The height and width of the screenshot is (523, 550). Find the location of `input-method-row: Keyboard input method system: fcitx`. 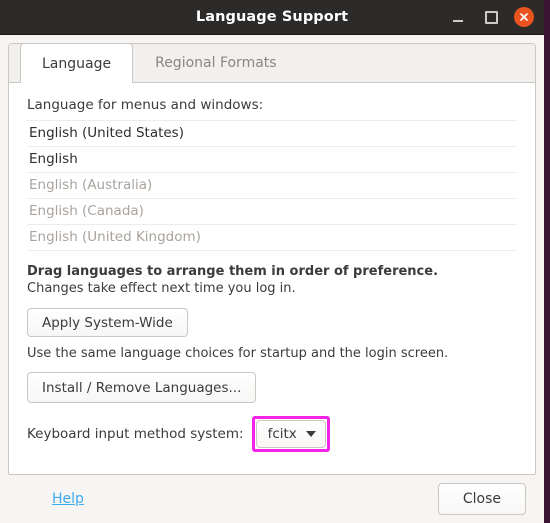

input-method-row: Keyboard input method system: fcitx is located at coordinates (272, 434).